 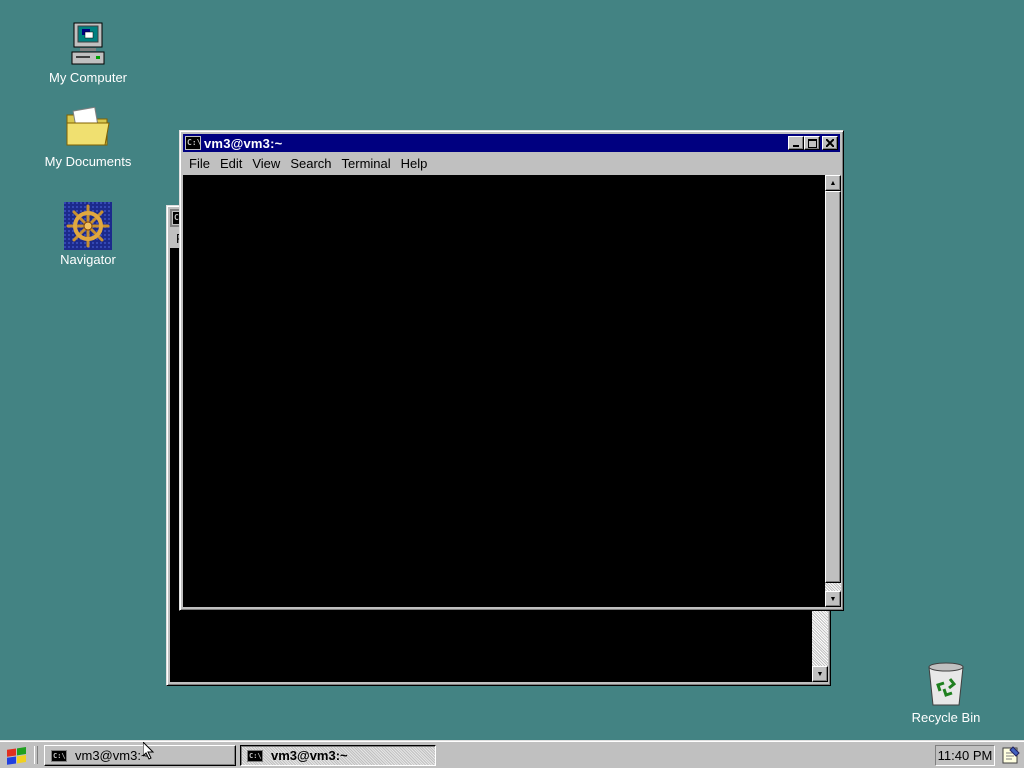 I want to click on mouse-pointer-icon, so click(x=149, y=751).